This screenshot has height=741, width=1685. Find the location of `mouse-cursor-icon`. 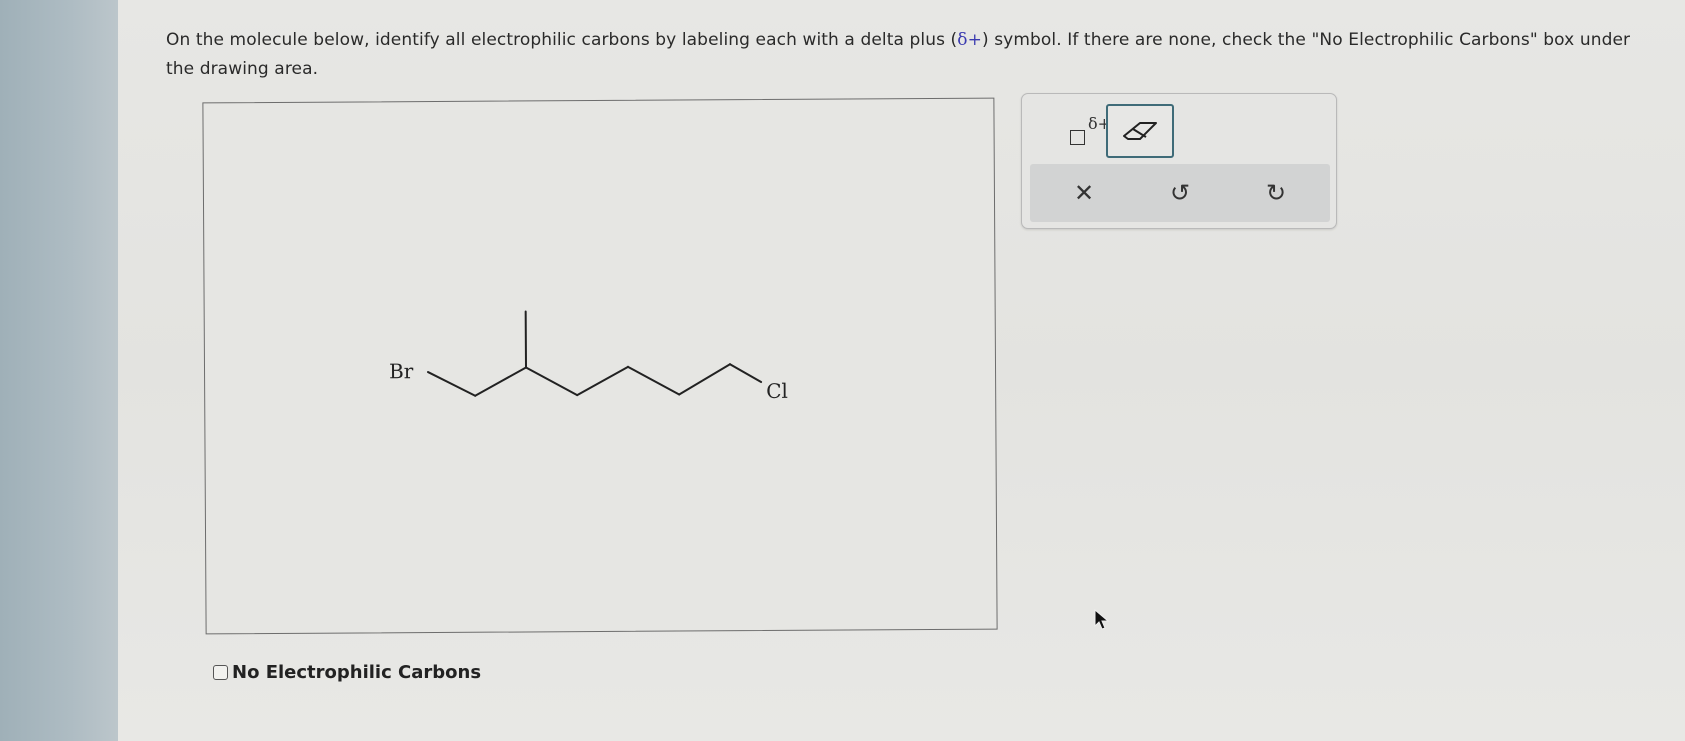

mouse-cursor-icon is located at coordinates (1102, 619).